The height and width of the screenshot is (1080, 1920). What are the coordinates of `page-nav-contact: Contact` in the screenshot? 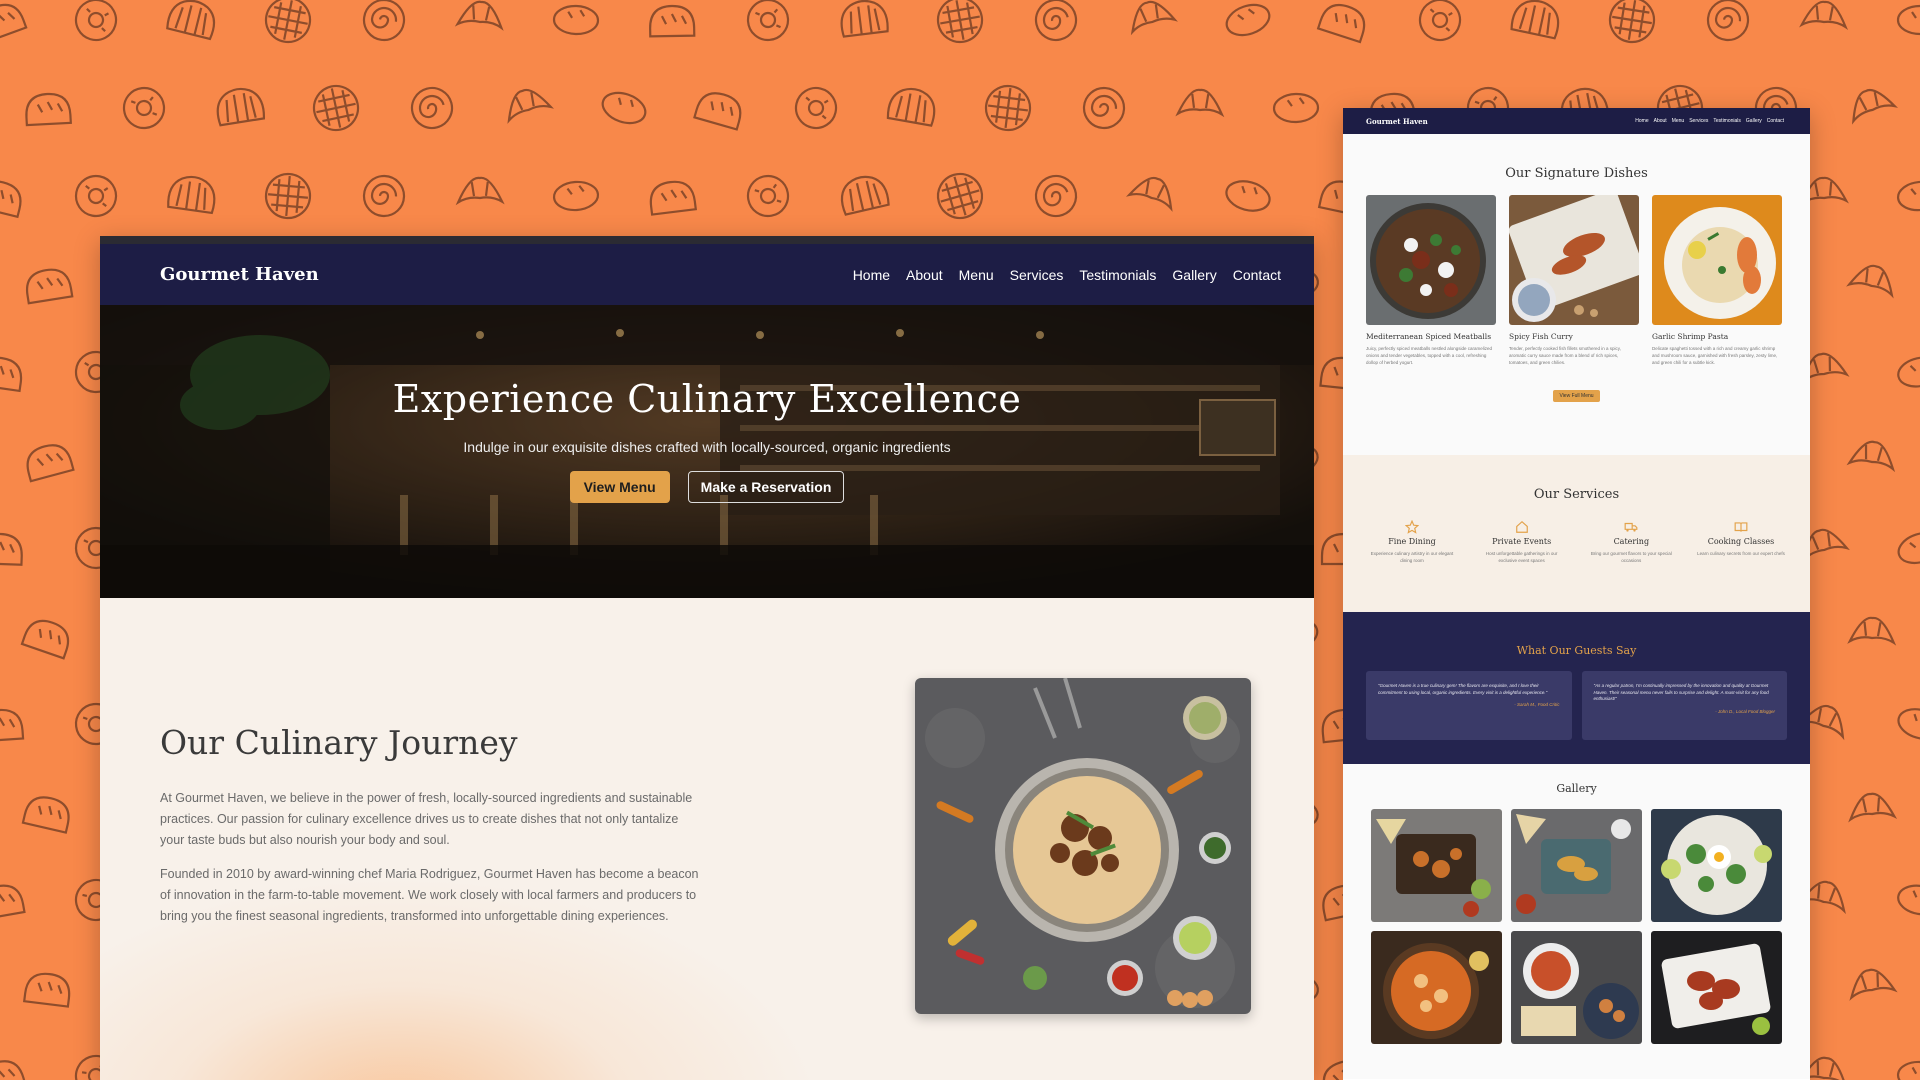 It's located at (1775, 121).